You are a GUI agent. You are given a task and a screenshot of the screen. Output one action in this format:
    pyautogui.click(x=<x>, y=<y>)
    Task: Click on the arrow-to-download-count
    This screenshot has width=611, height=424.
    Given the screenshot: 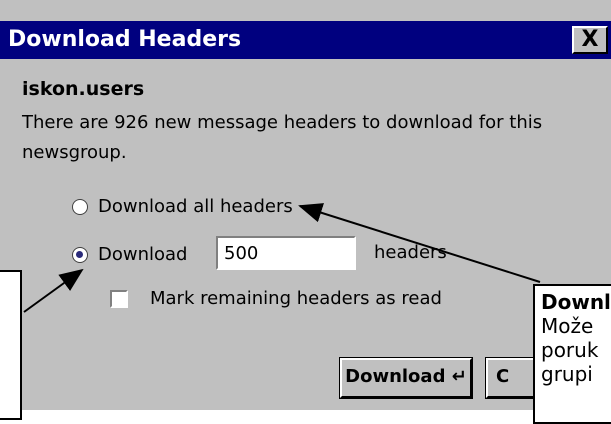 What is the action you would take?
    pyautogui.click(x=53, y=290)
    